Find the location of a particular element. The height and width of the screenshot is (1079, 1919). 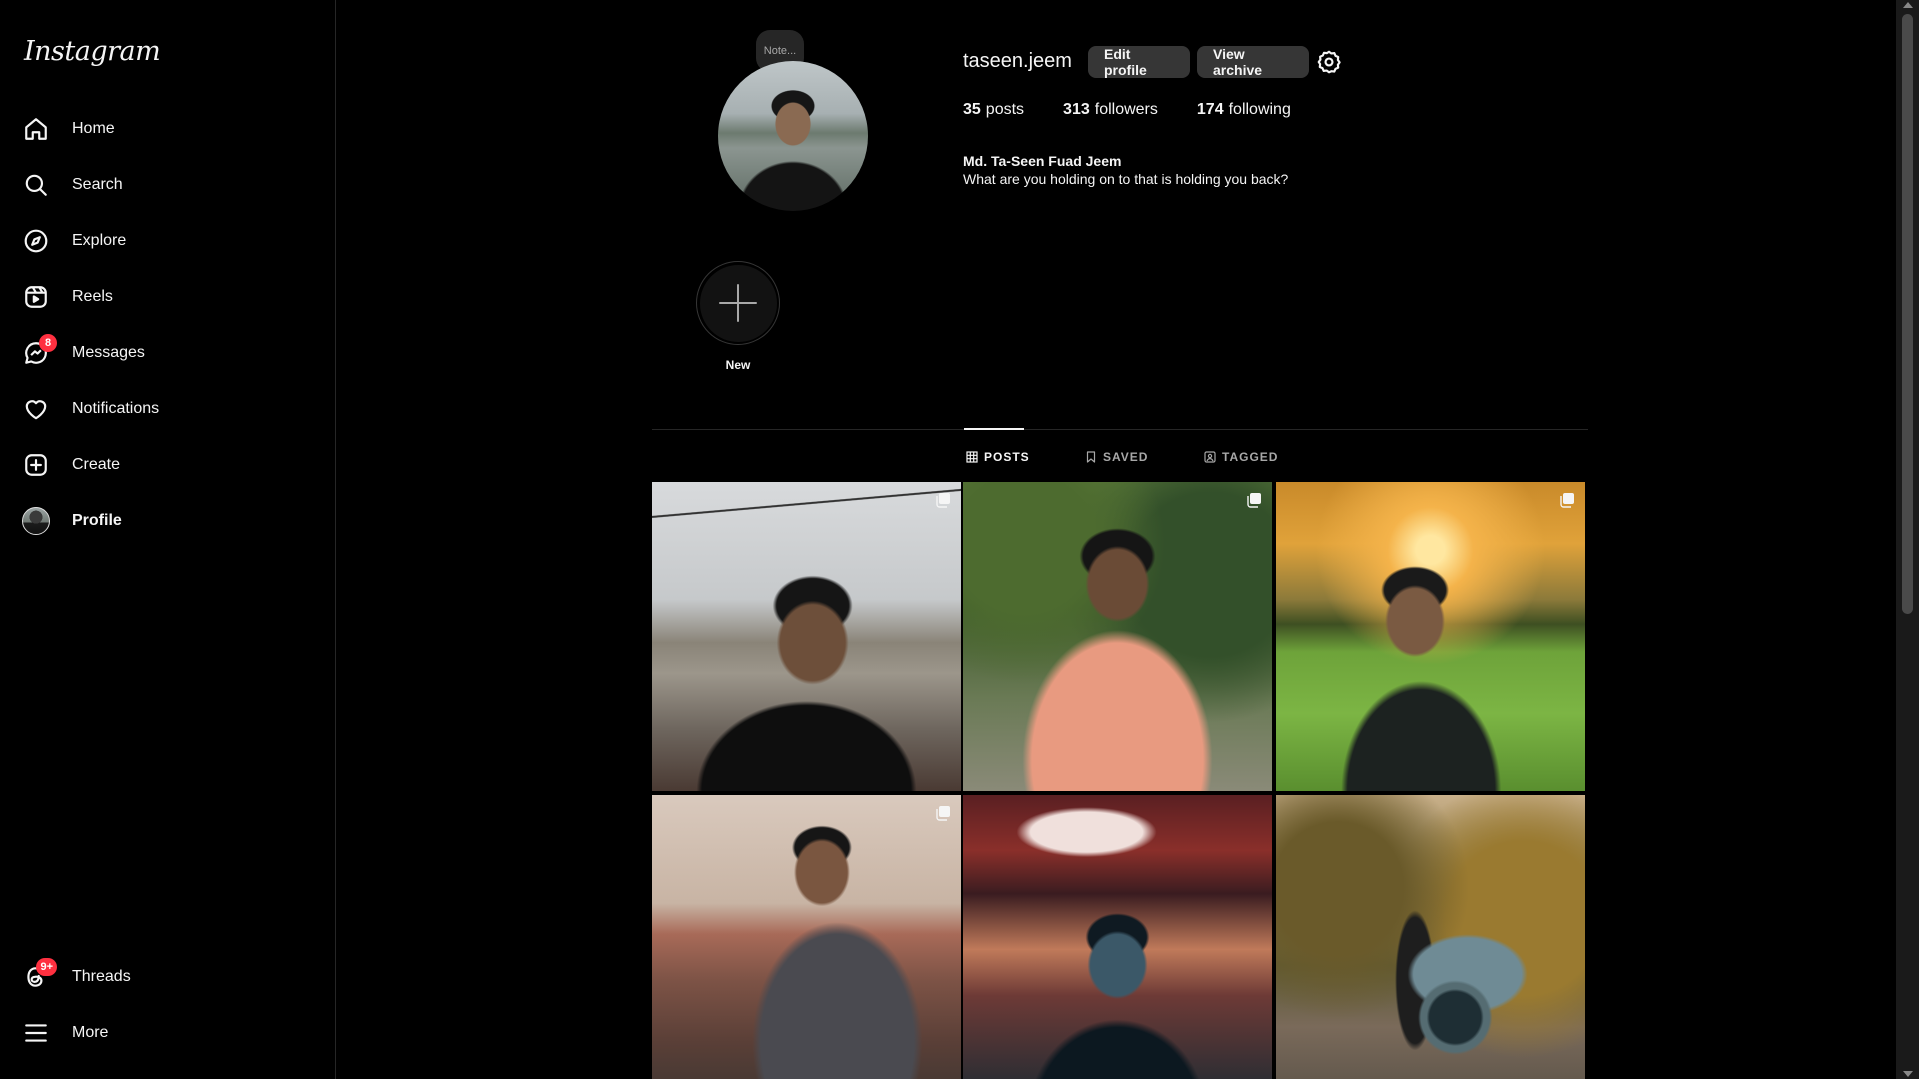

posts-stat: 35 posts is located at coordinates (993, 110).